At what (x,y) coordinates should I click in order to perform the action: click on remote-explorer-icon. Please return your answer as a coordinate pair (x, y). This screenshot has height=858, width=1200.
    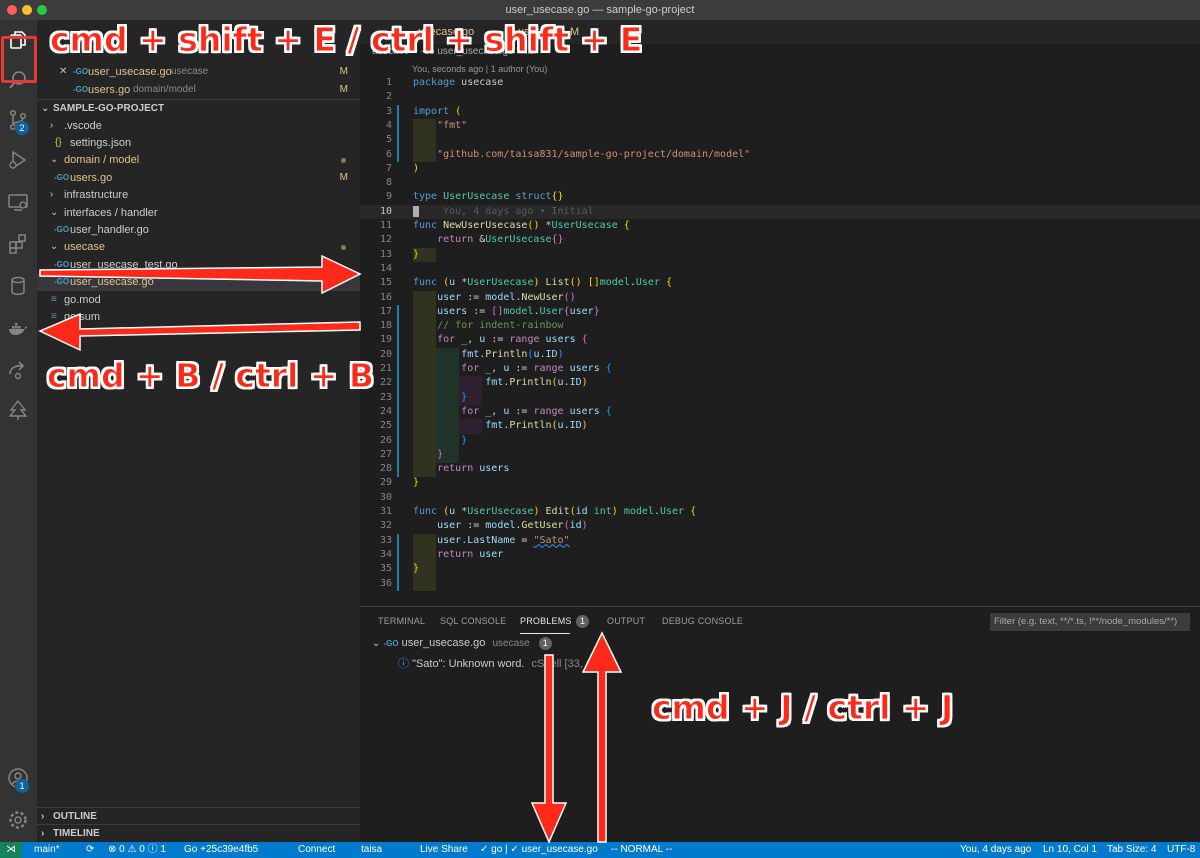
    Looking at the image, I should click on (18, 202).